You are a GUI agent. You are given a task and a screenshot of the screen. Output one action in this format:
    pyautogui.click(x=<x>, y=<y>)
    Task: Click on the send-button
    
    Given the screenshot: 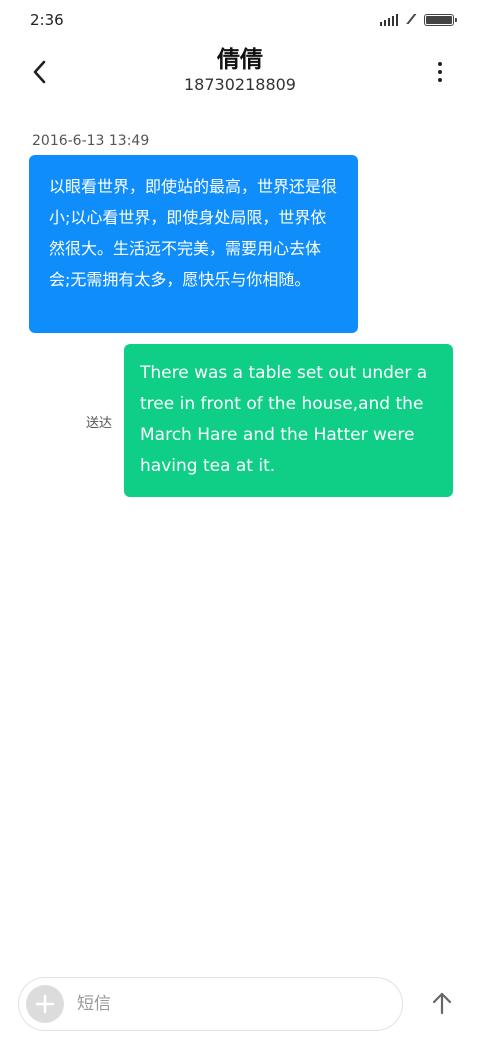 What is the action you would take?
    pyautogui.click(x=442, y=1003)
    